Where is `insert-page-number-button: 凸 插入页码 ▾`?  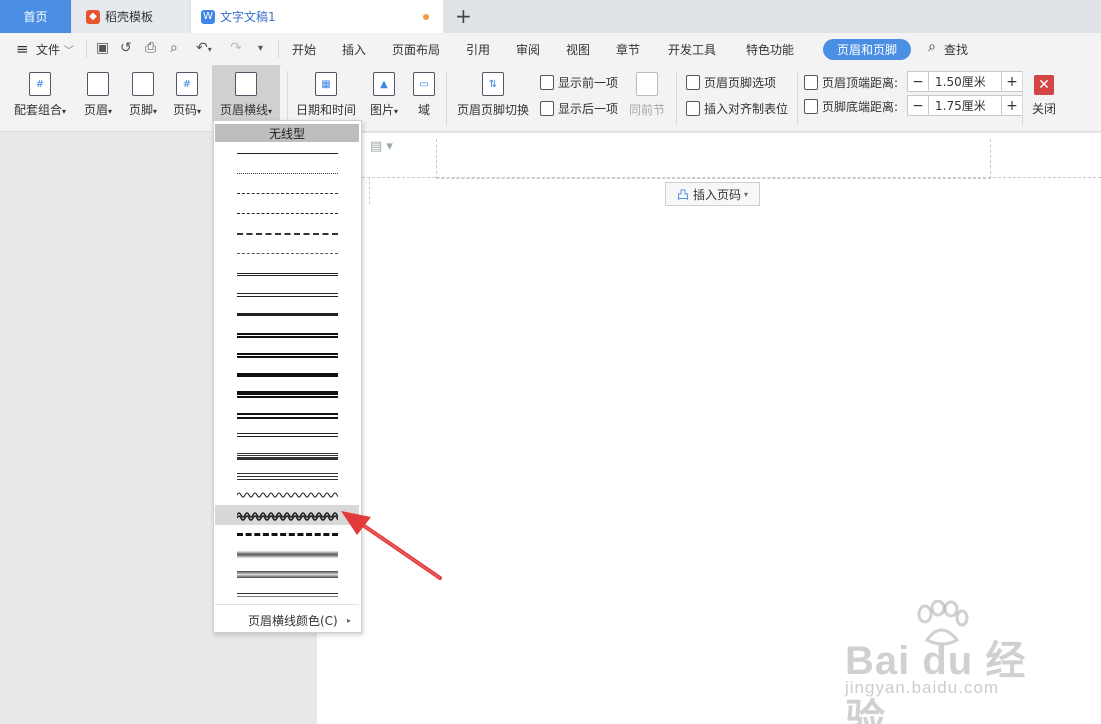 insert-page-number-button: 凸 插入页码 ▾ is located at coordinates (712, 194).